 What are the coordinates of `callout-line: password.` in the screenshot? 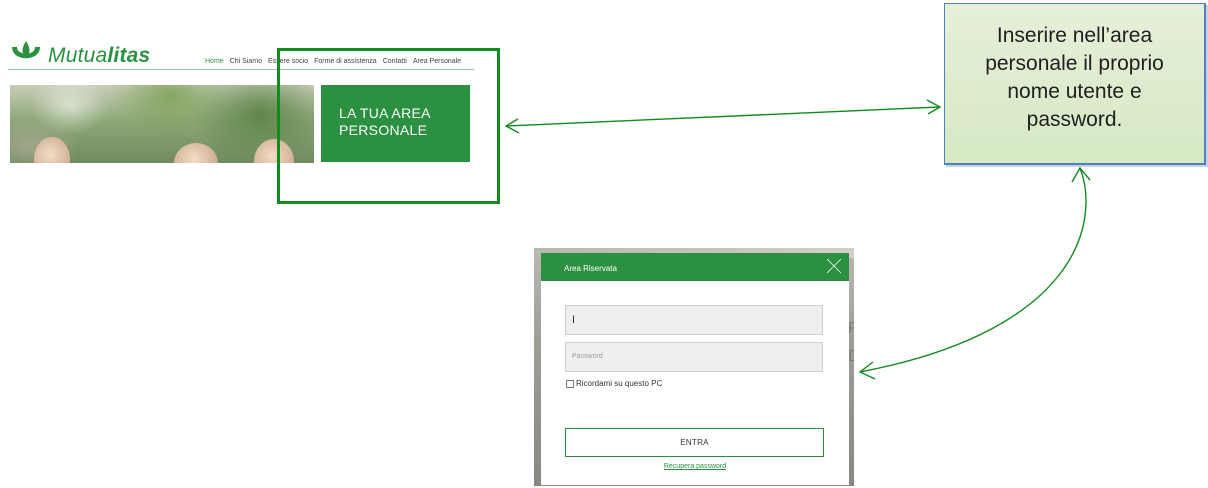 It's located at (1074, 119).